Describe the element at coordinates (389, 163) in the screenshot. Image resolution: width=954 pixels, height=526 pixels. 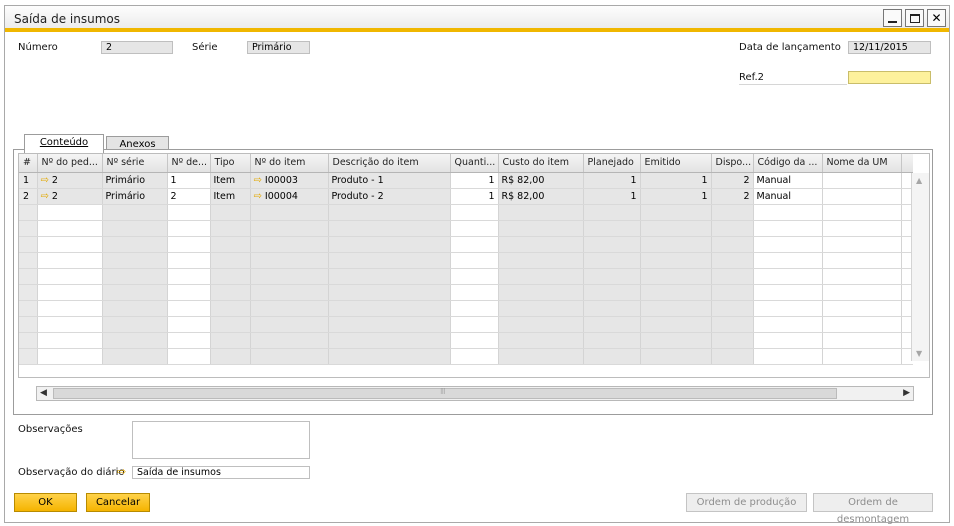
I see `col-header-descricao: Descrição do item` at that location.